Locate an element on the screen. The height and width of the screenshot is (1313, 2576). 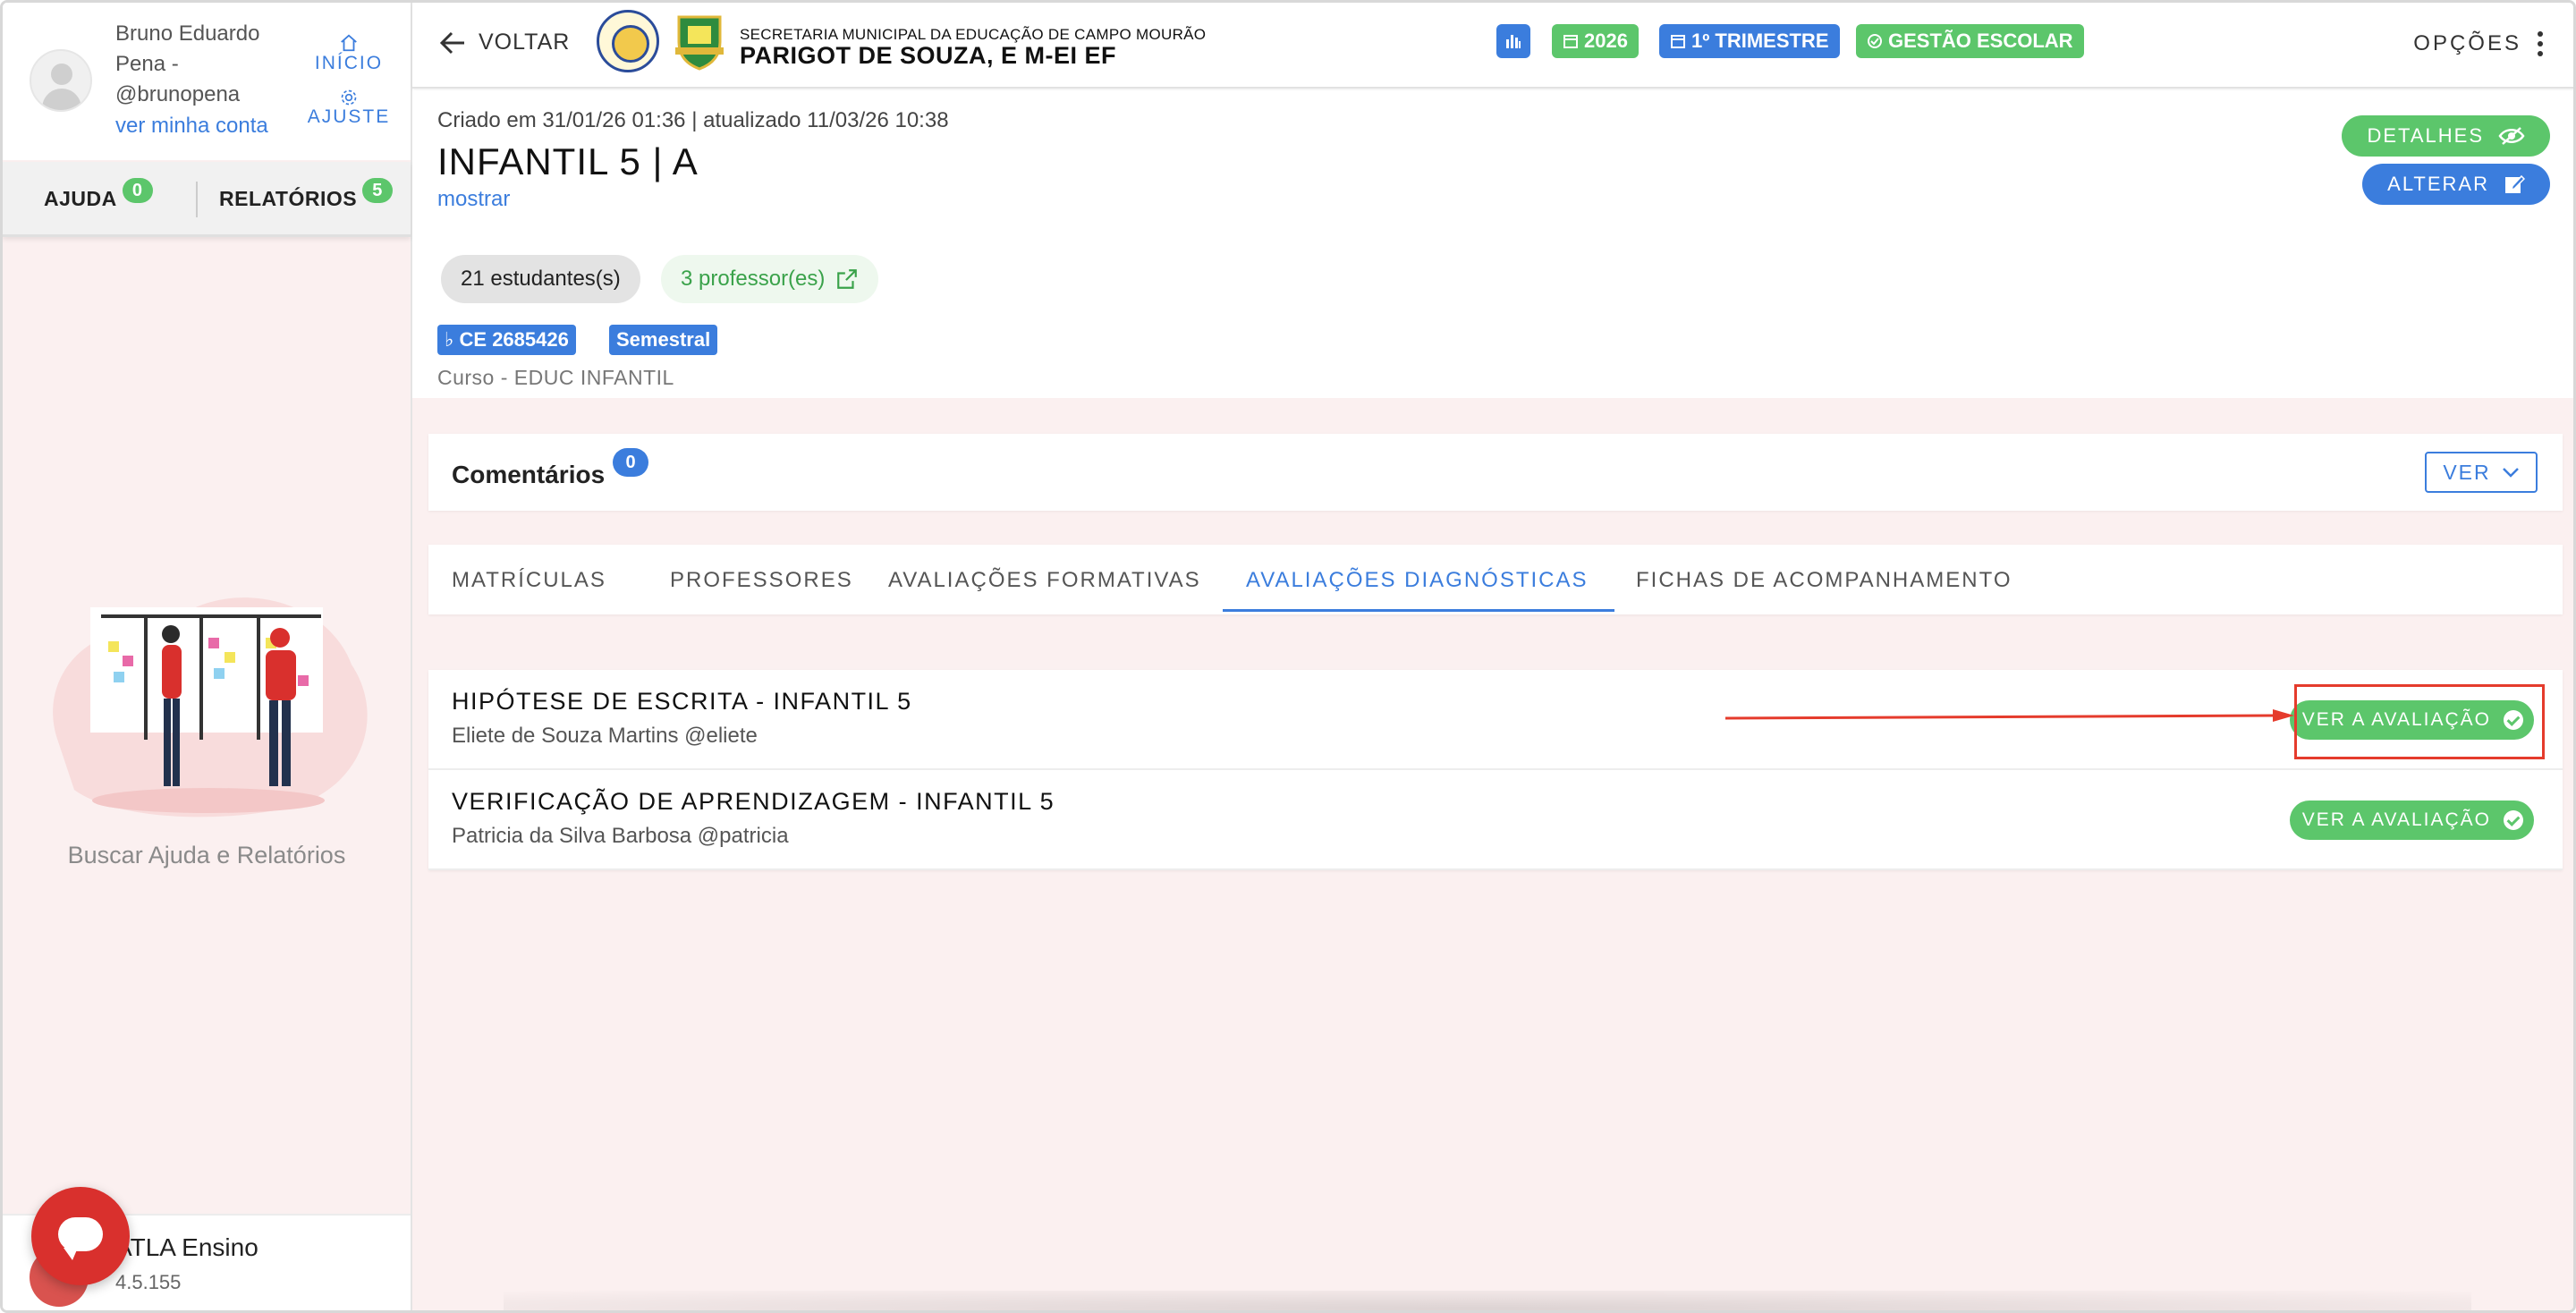
edit-icon is located at coordinates (2515, 183).